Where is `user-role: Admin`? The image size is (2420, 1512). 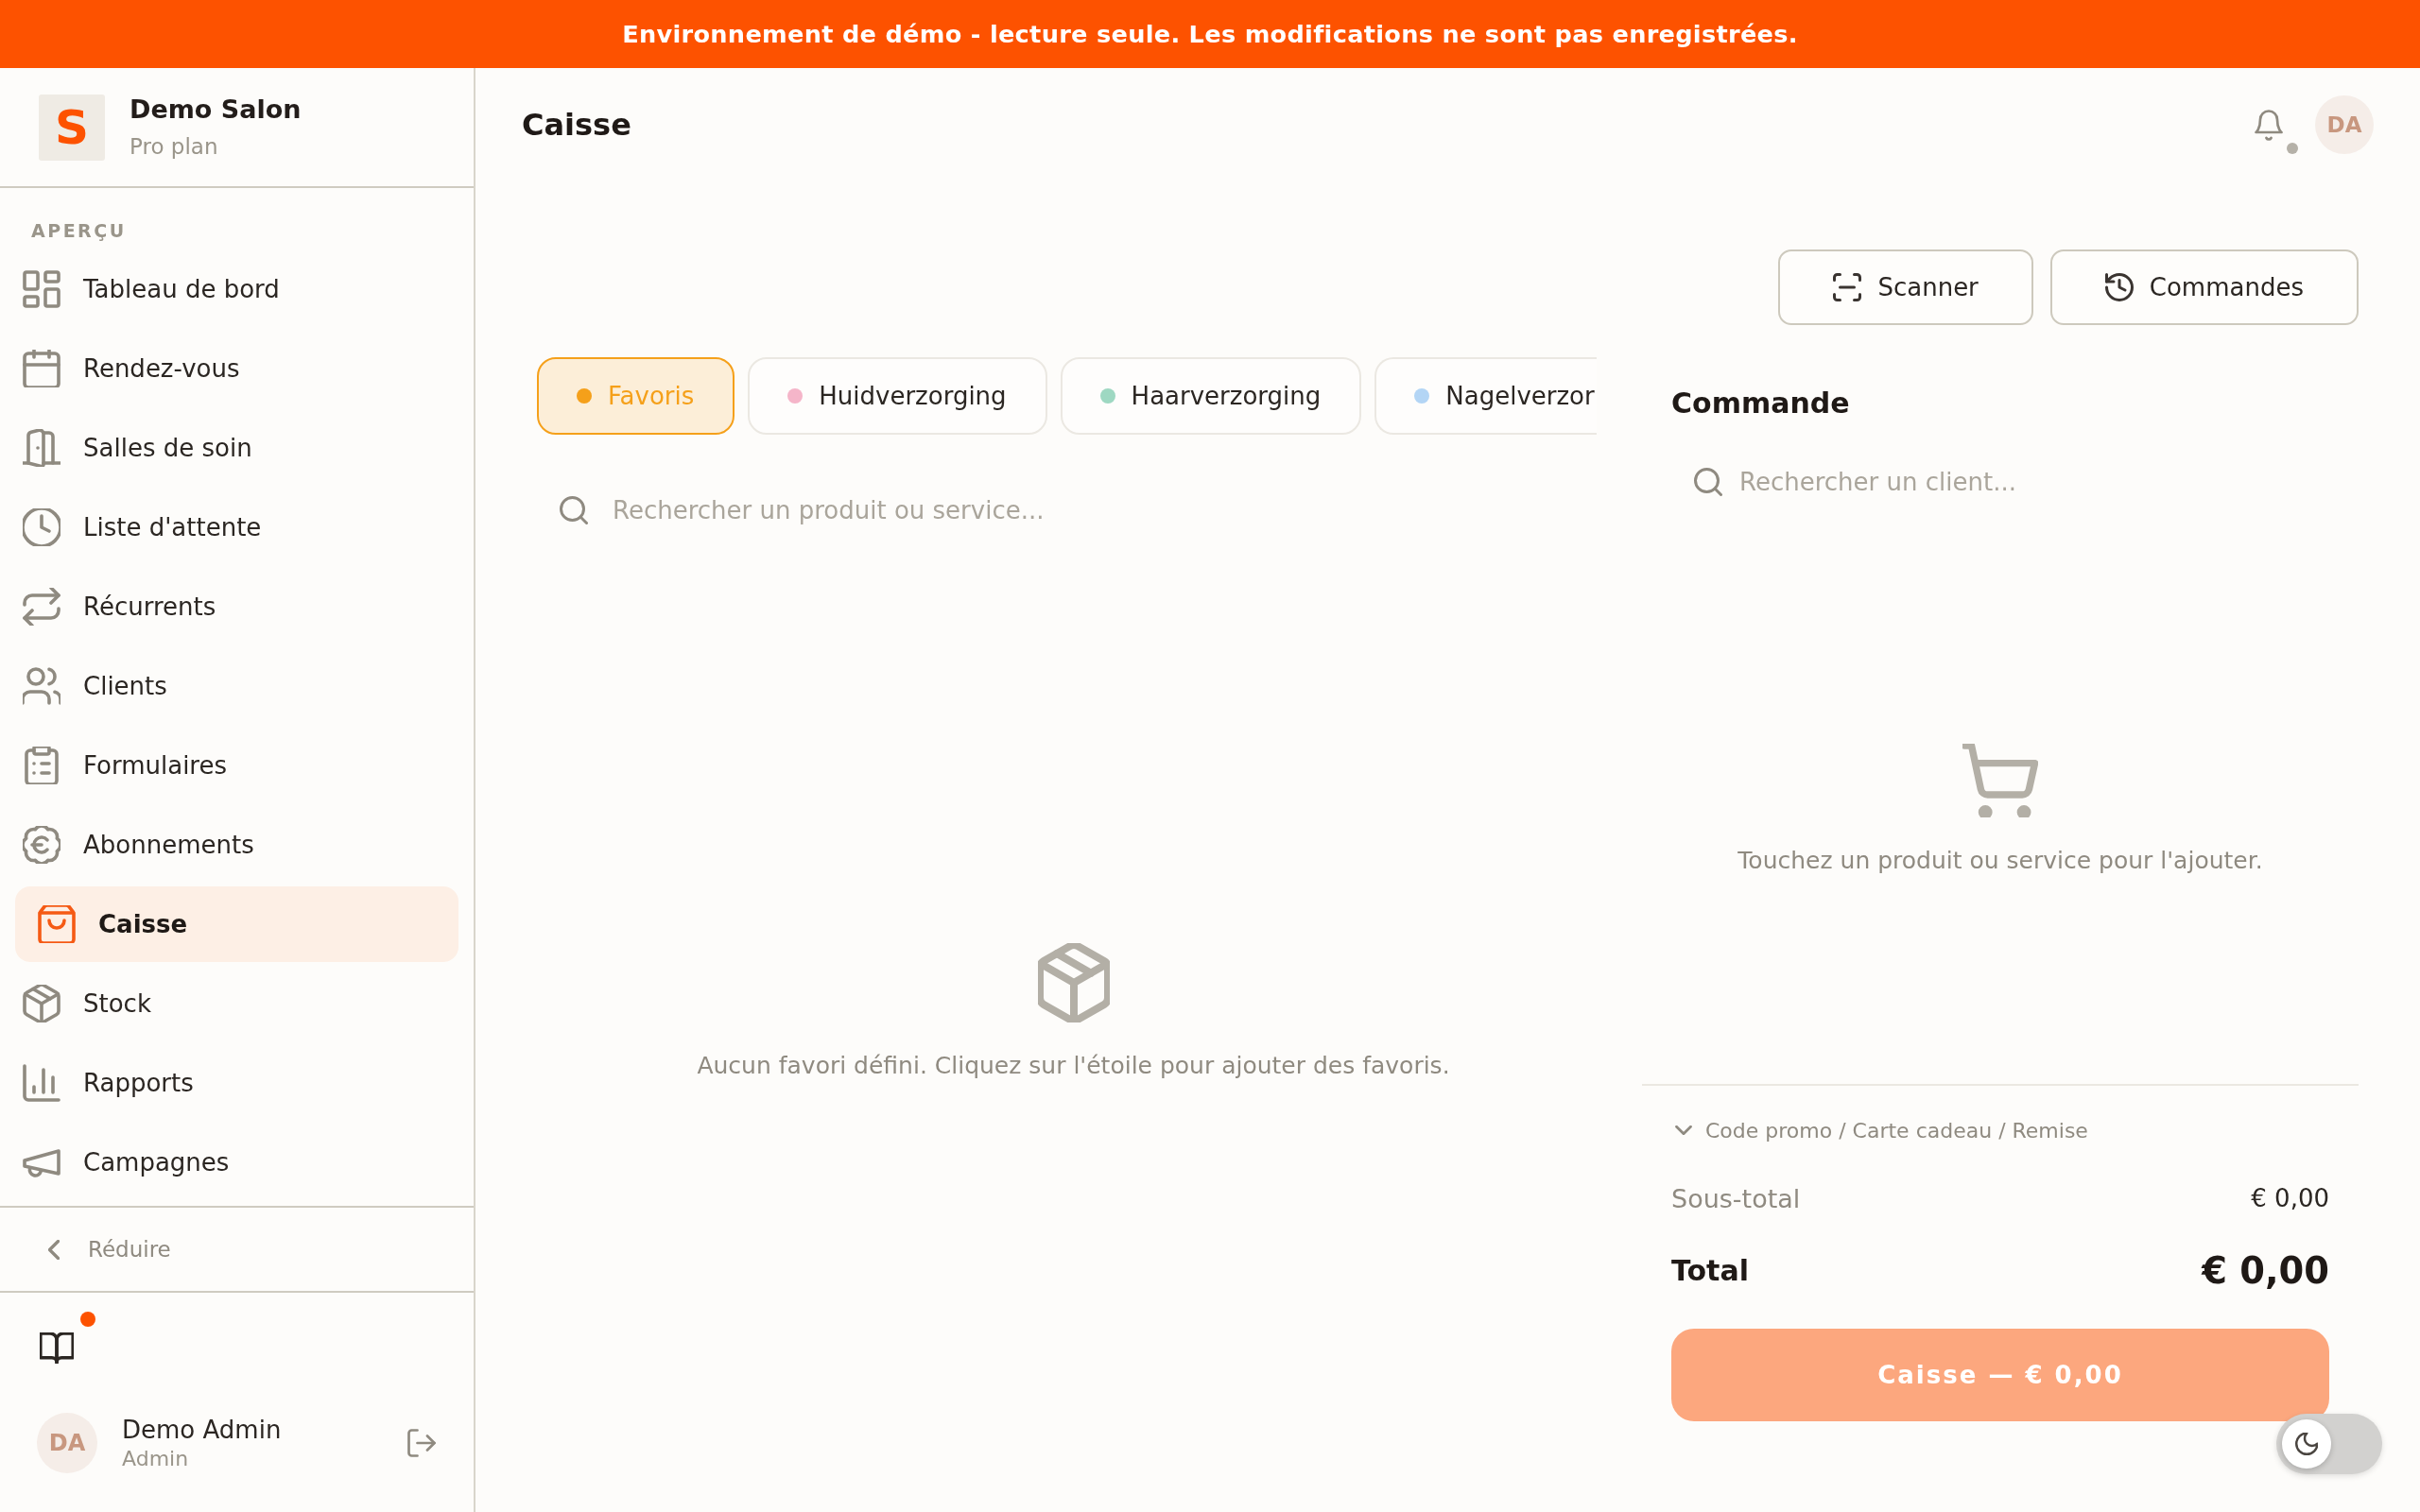 user-role: Admin is located at coordinates (155, 1459).